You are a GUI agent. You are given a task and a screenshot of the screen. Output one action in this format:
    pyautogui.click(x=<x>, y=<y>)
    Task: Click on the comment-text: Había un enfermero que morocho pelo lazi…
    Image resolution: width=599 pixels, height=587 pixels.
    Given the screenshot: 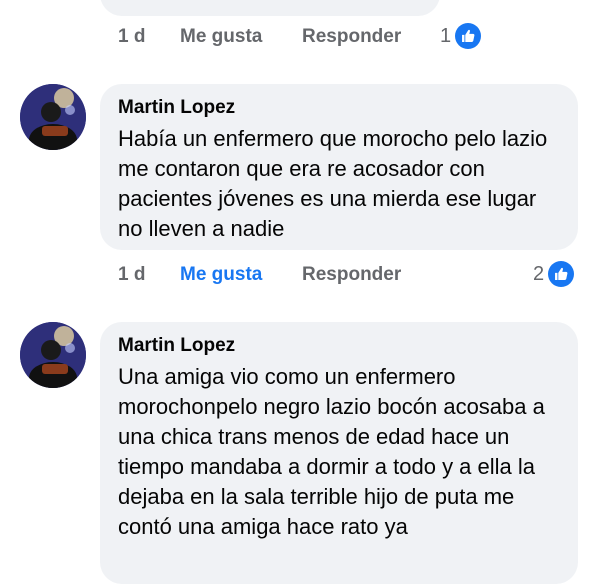 What is the action you would take?
    pyautogui.click(x=333, y=183)
    